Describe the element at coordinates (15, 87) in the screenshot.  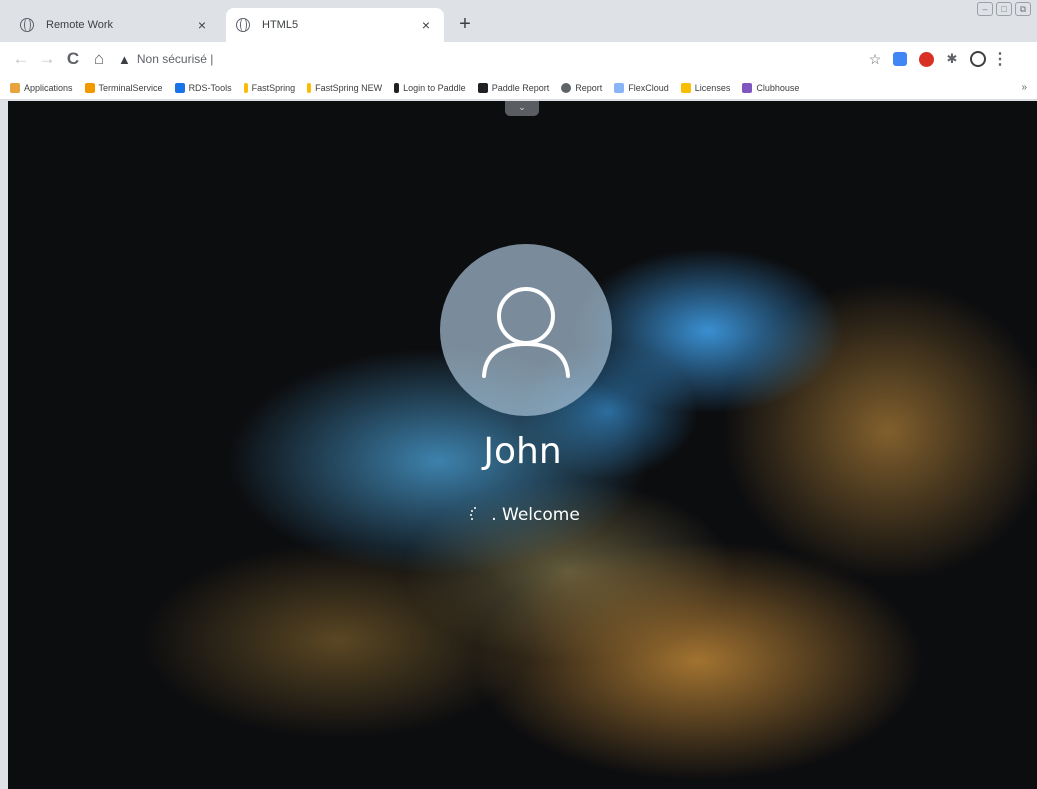
I see `apps-grid-icon` at that location.